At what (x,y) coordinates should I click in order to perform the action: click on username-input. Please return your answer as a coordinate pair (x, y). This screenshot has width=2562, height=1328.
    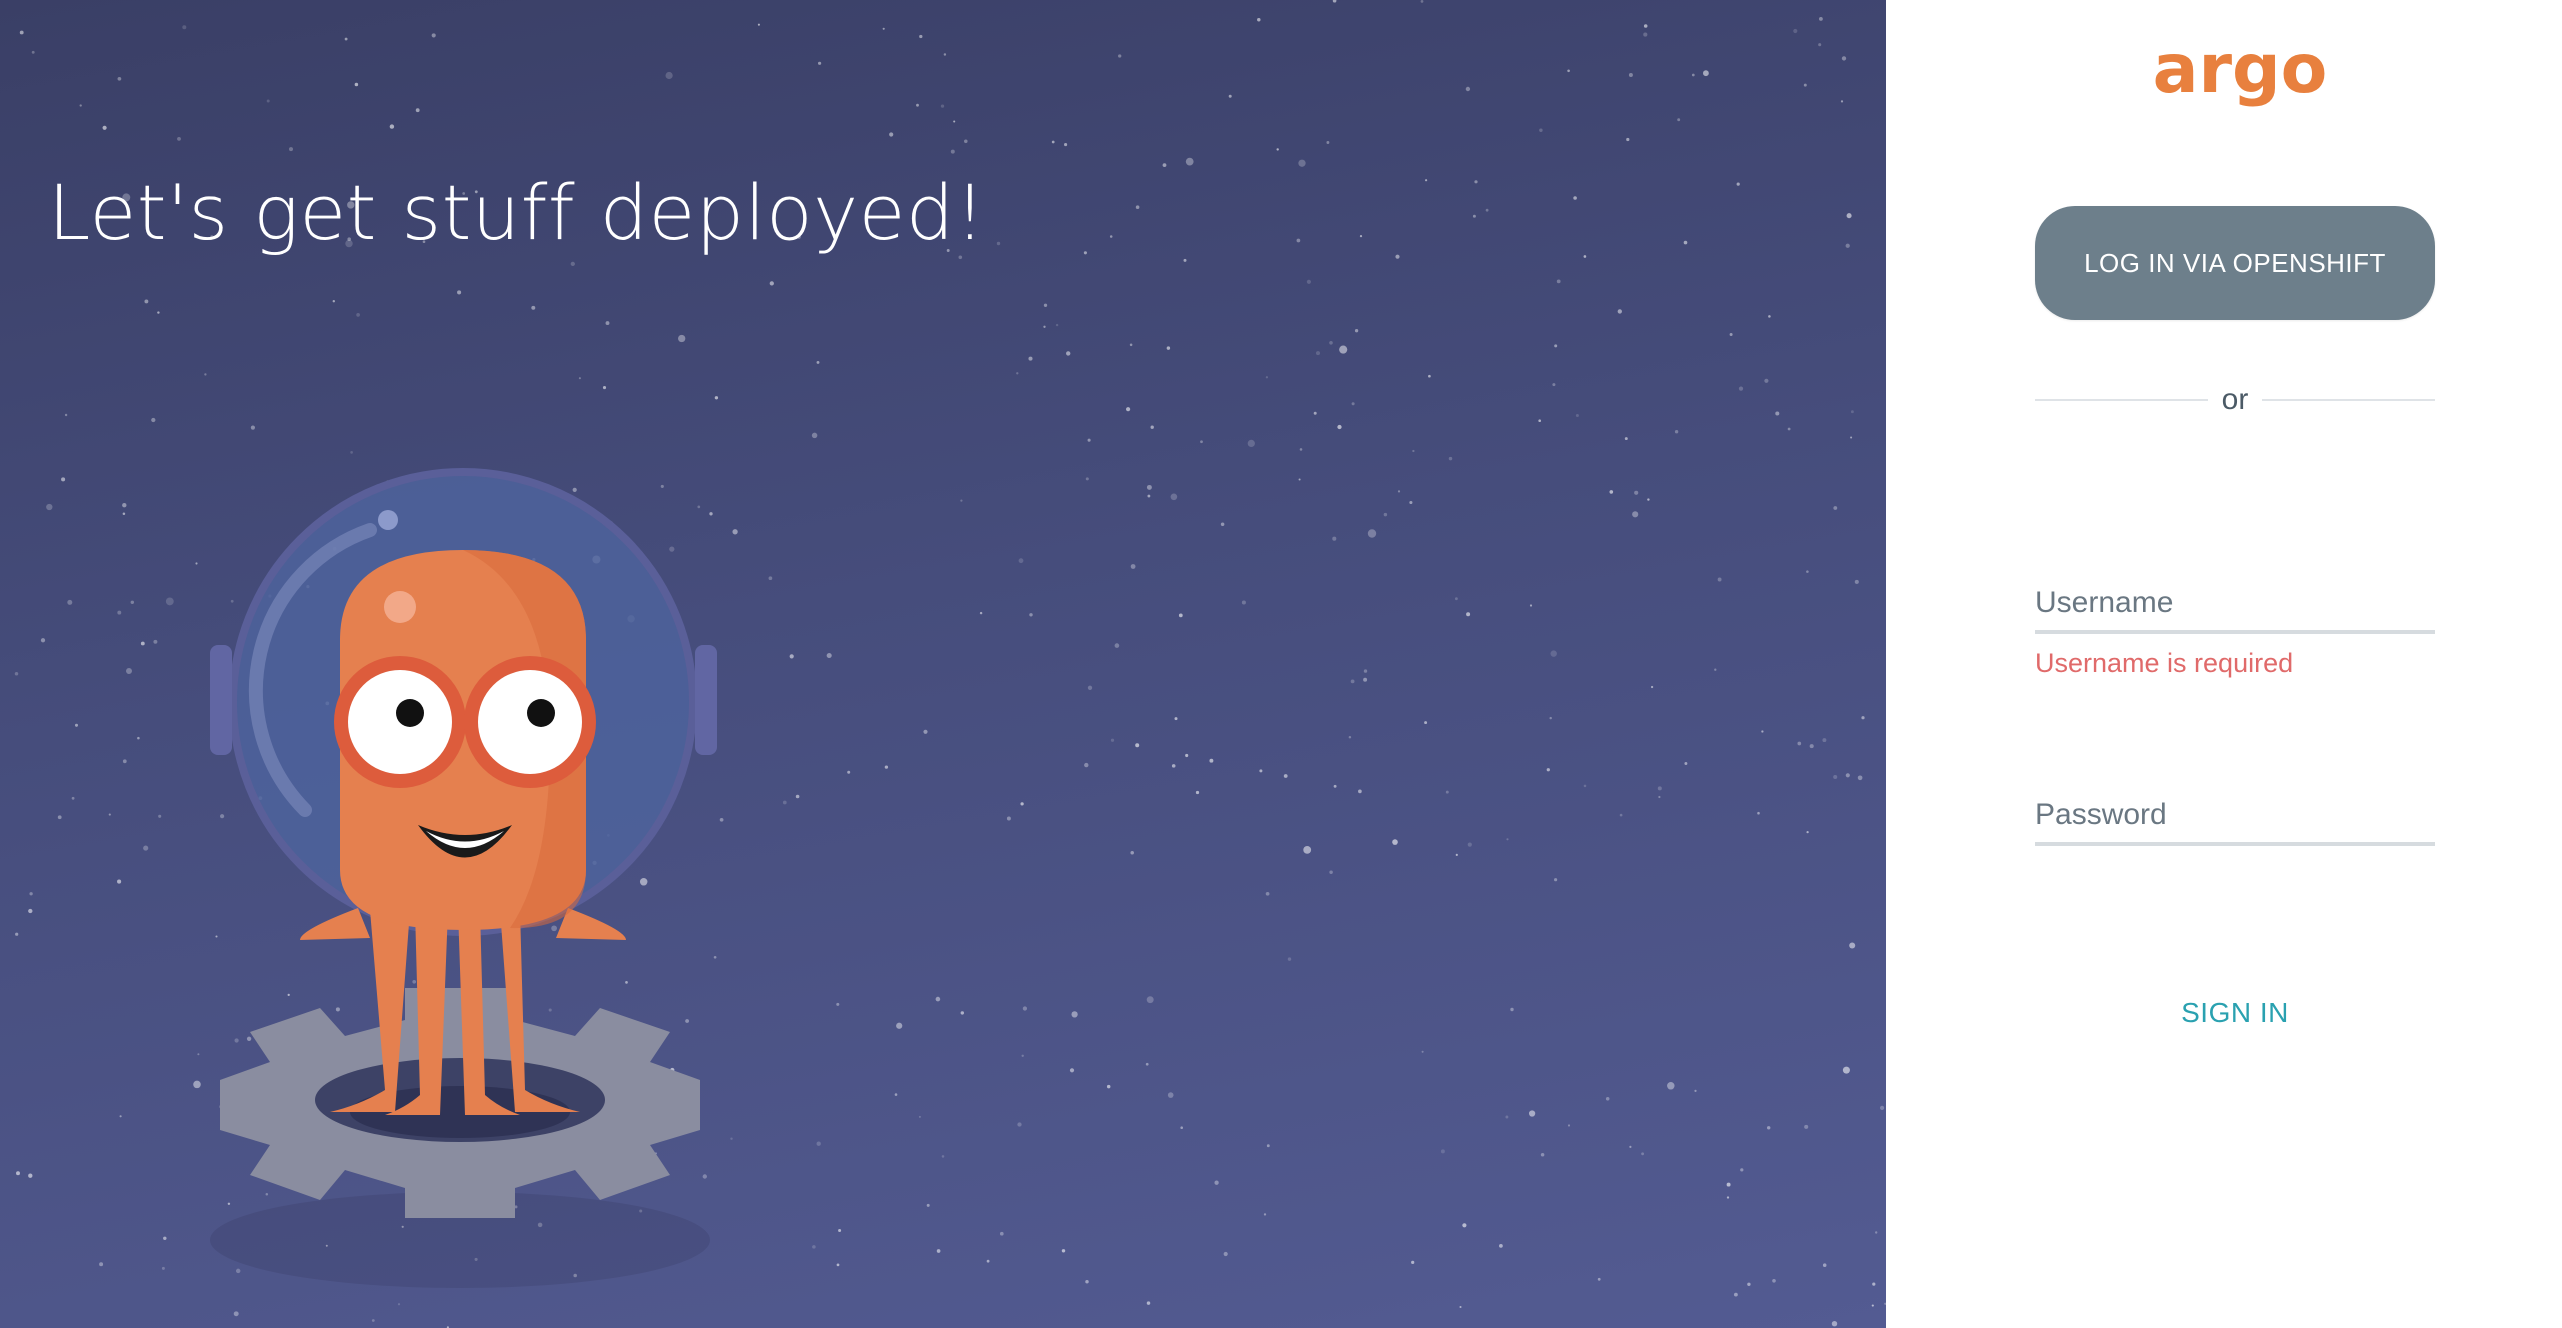
    Looking at the image, I should click on (2235, 610).